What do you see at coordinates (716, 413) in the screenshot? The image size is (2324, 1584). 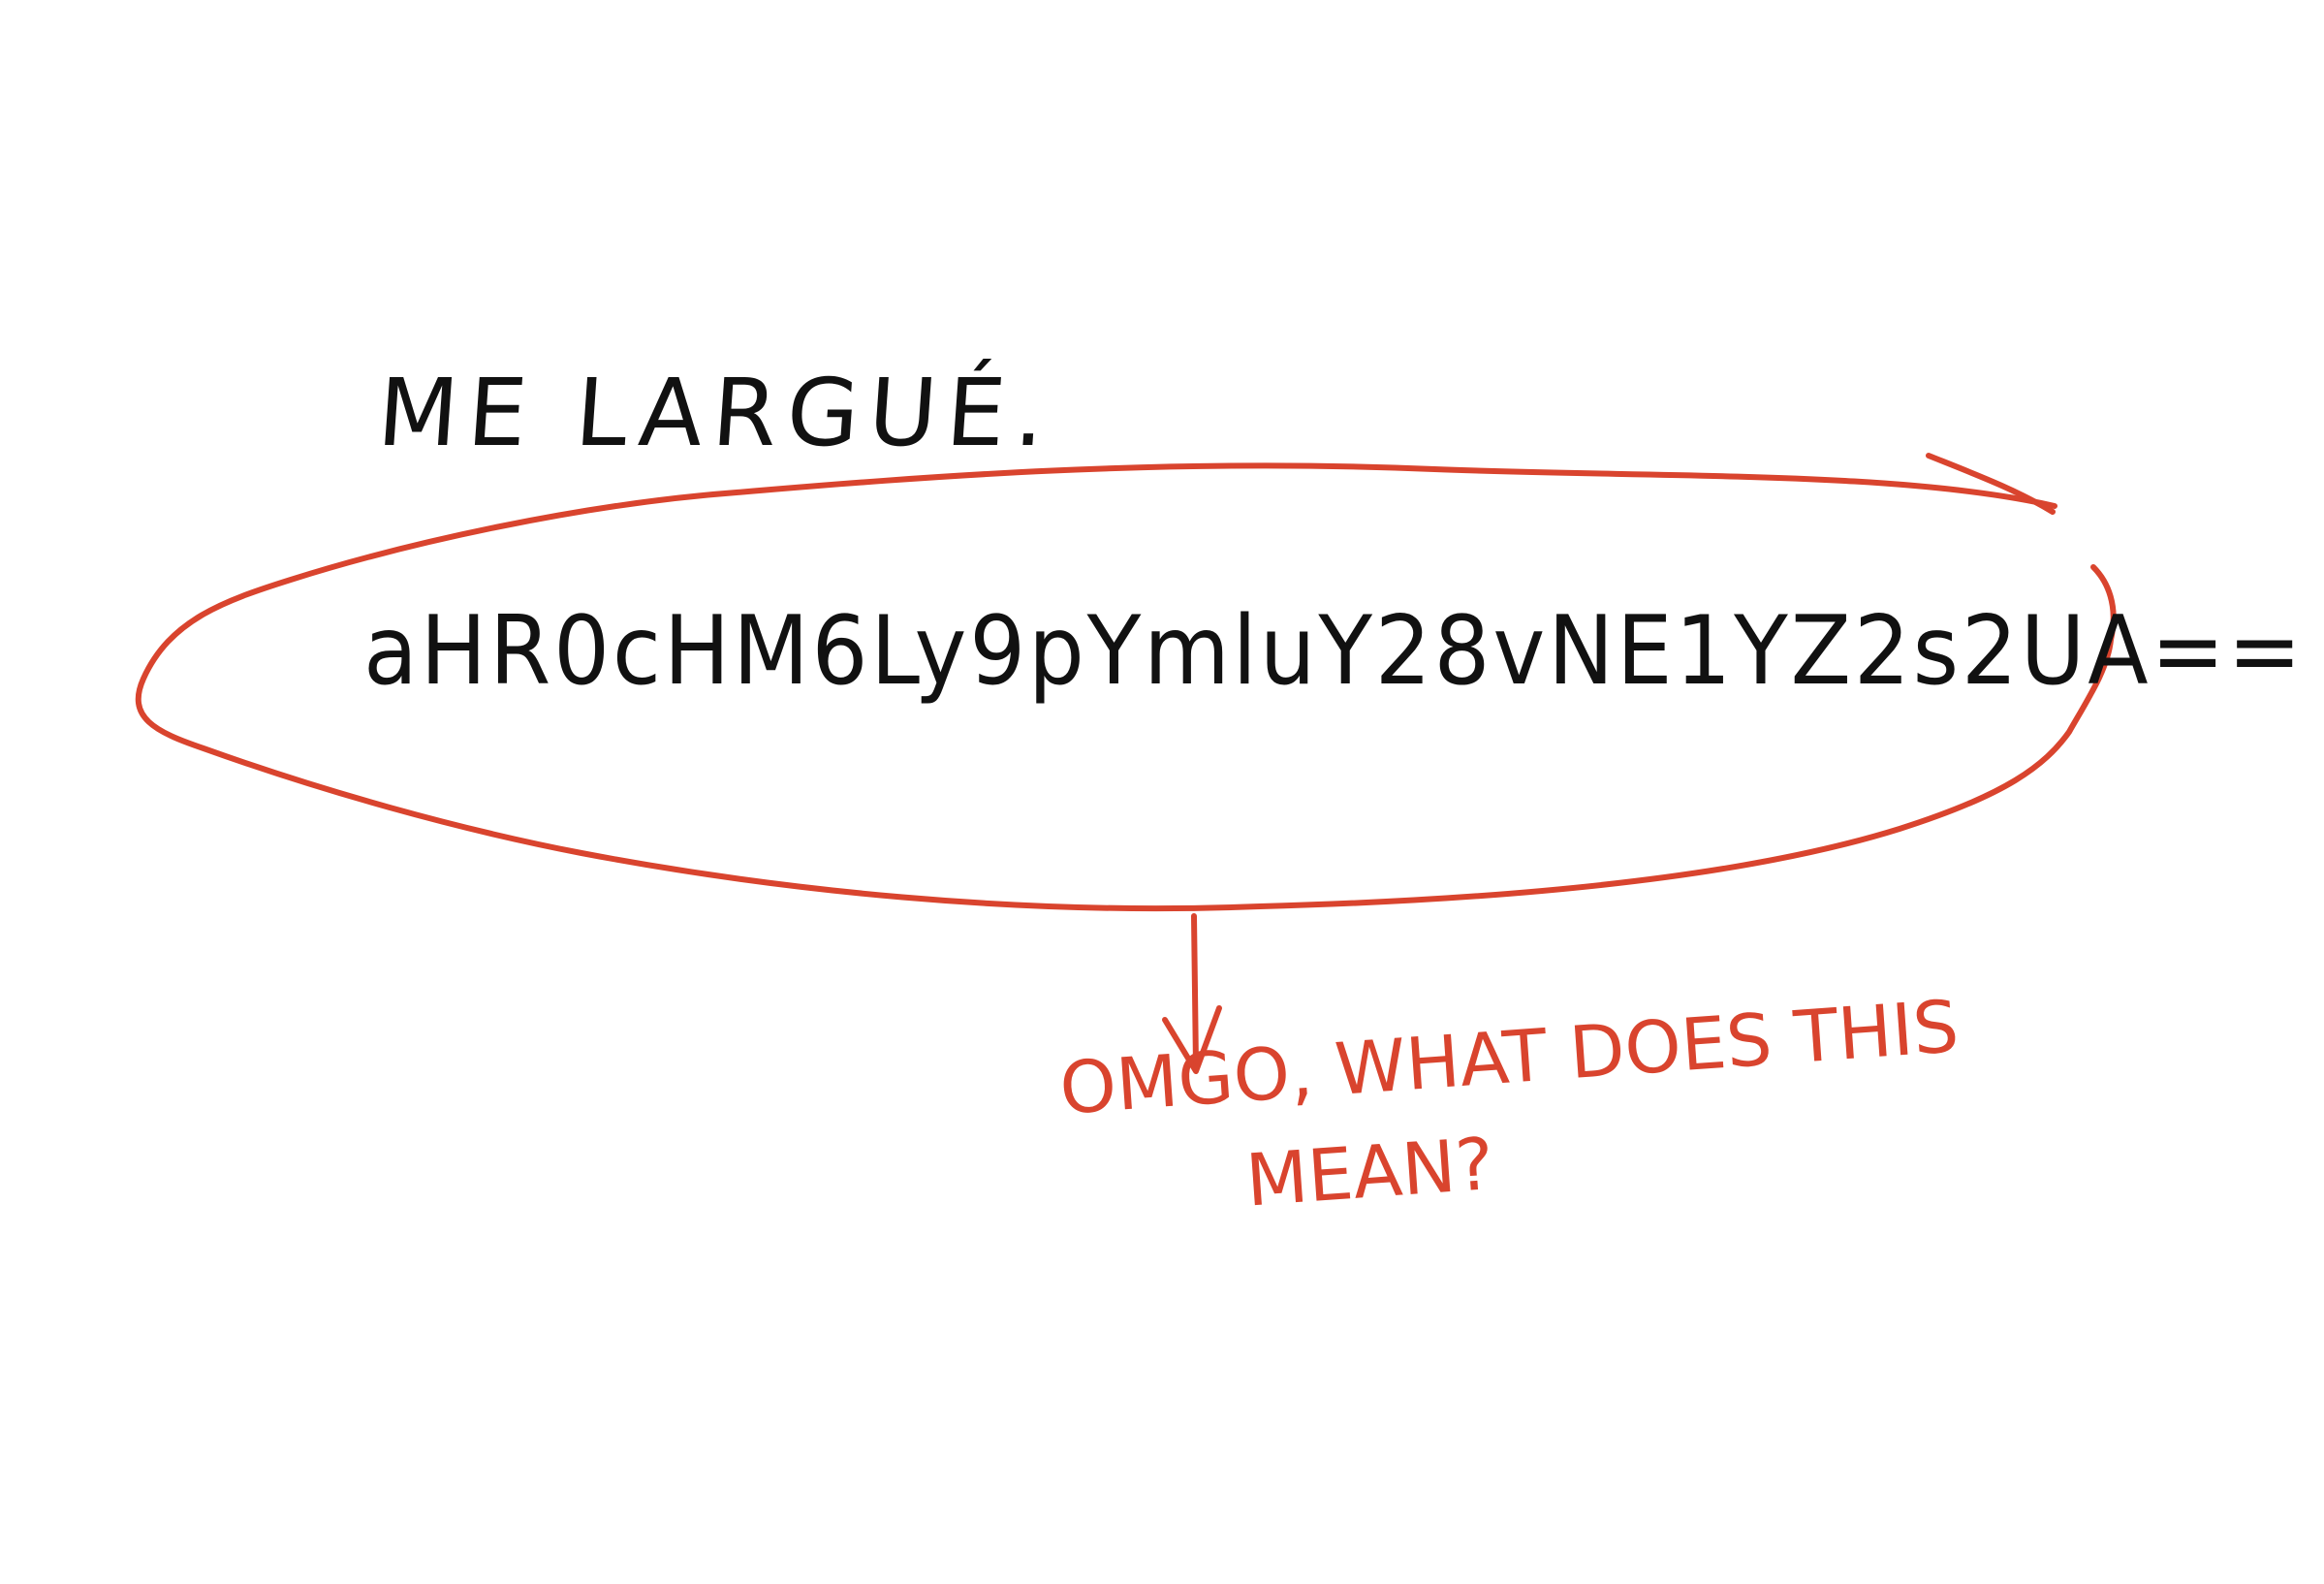 I see `heading-text: ME LARGUÉ.` at bounding box center [716, 413].